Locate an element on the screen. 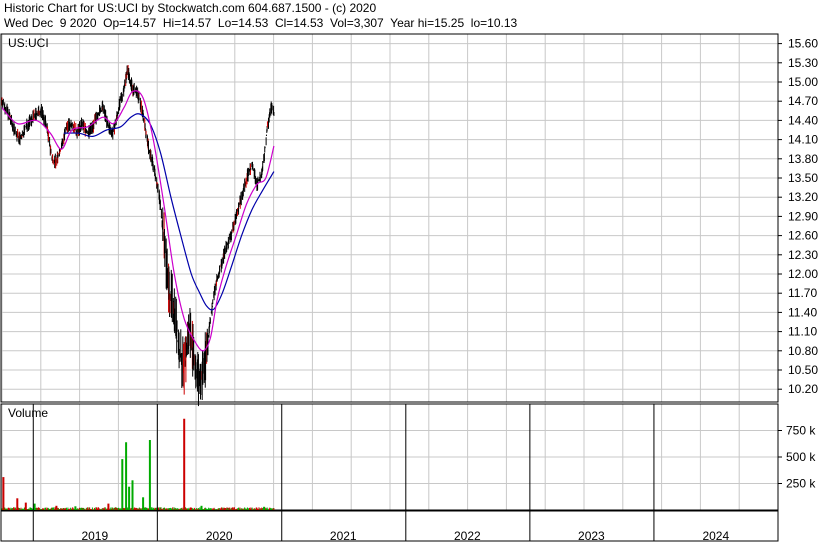  y-tick-label: 12.90 is located at coordinates (803, 216).